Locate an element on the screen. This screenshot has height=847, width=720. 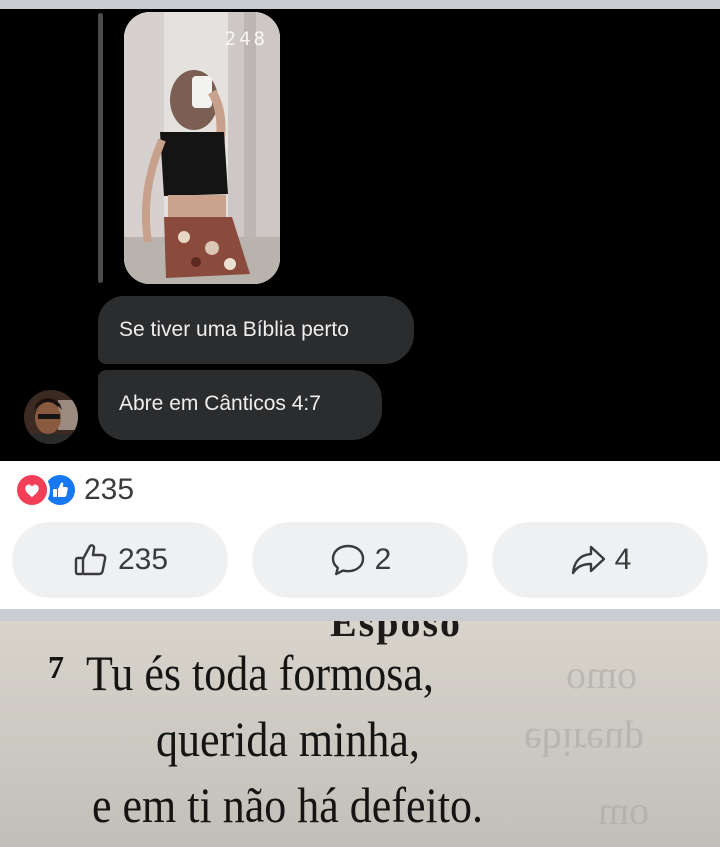
like-button: 235 is located at coordinates (120, 560).